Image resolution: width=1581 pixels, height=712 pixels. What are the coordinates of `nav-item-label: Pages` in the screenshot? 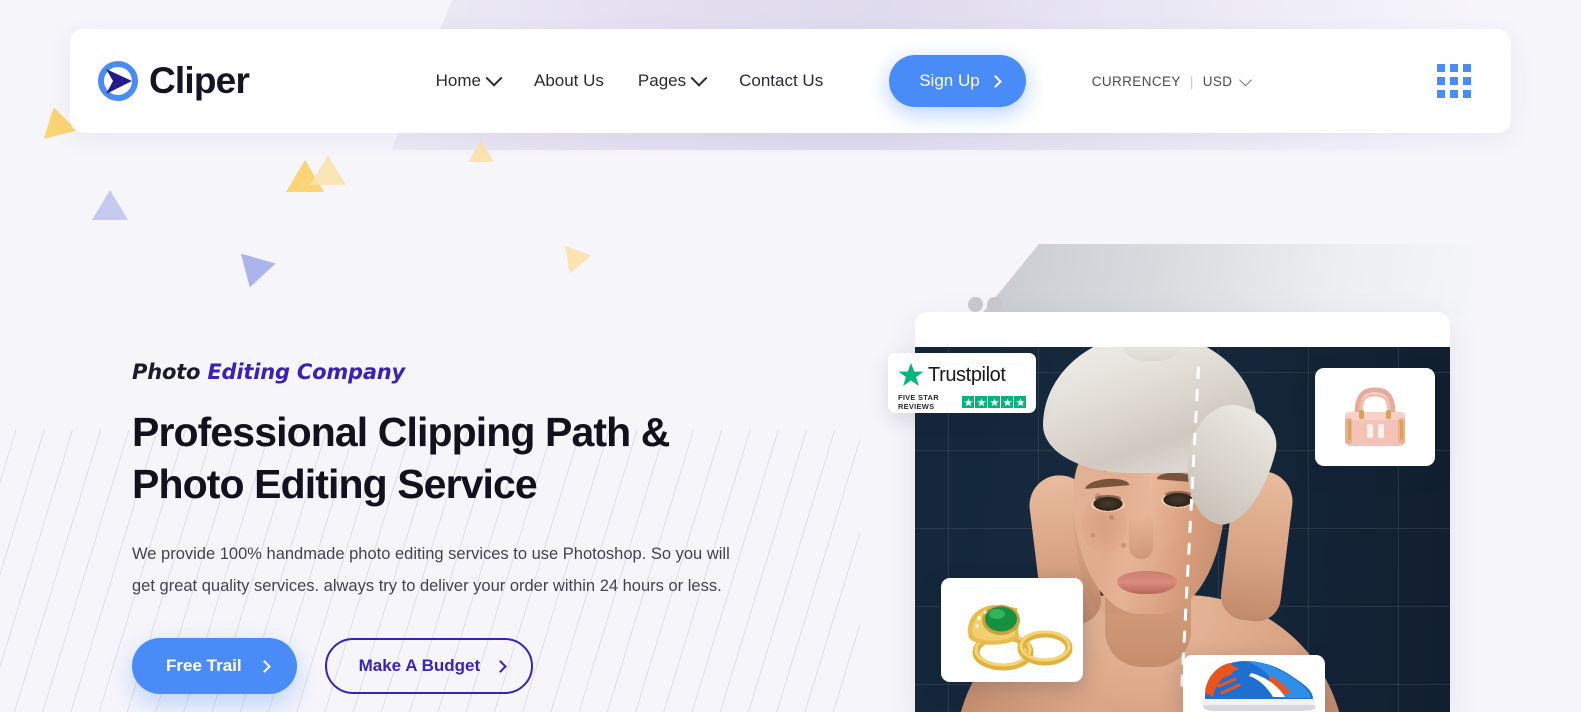 It's located at (662, 80).